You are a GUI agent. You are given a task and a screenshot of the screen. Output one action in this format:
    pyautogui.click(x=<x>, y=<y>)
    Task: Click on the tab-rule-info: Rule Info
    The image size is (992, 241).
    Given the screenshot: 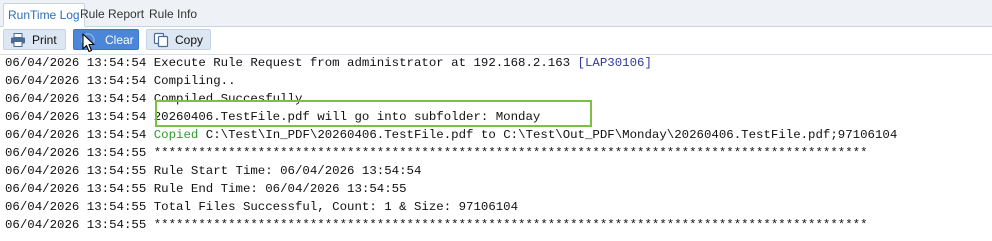 What is the action you would take?
    pyautogui.click(x=173, y=15)
    